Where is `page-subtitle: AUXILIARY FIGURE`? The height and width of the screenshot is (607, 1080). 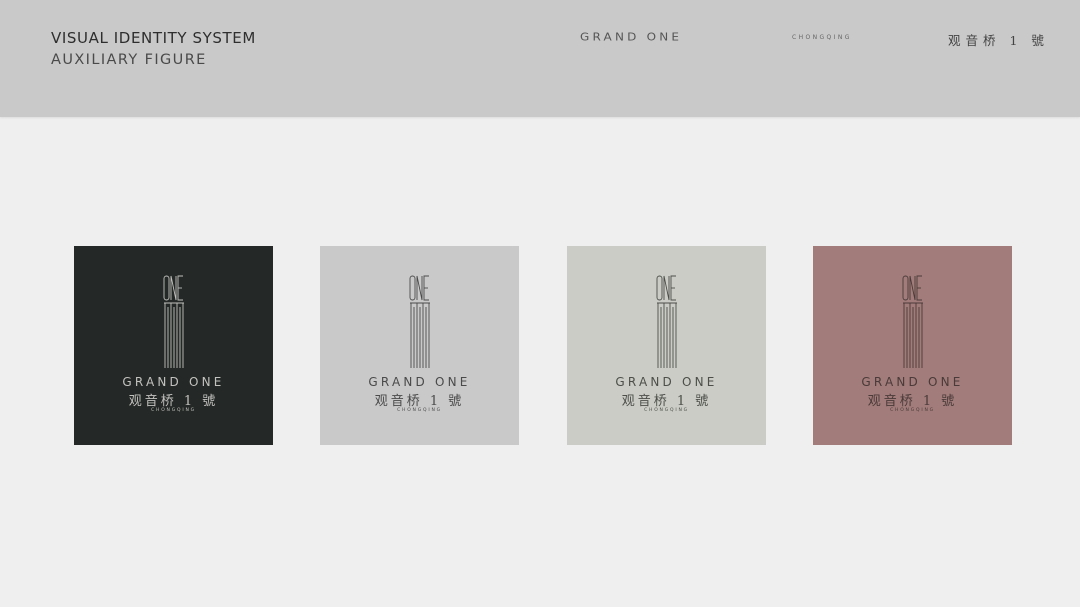
page-subtitle: AUXILIARY FIGURE is located at coordinates (129, 60).